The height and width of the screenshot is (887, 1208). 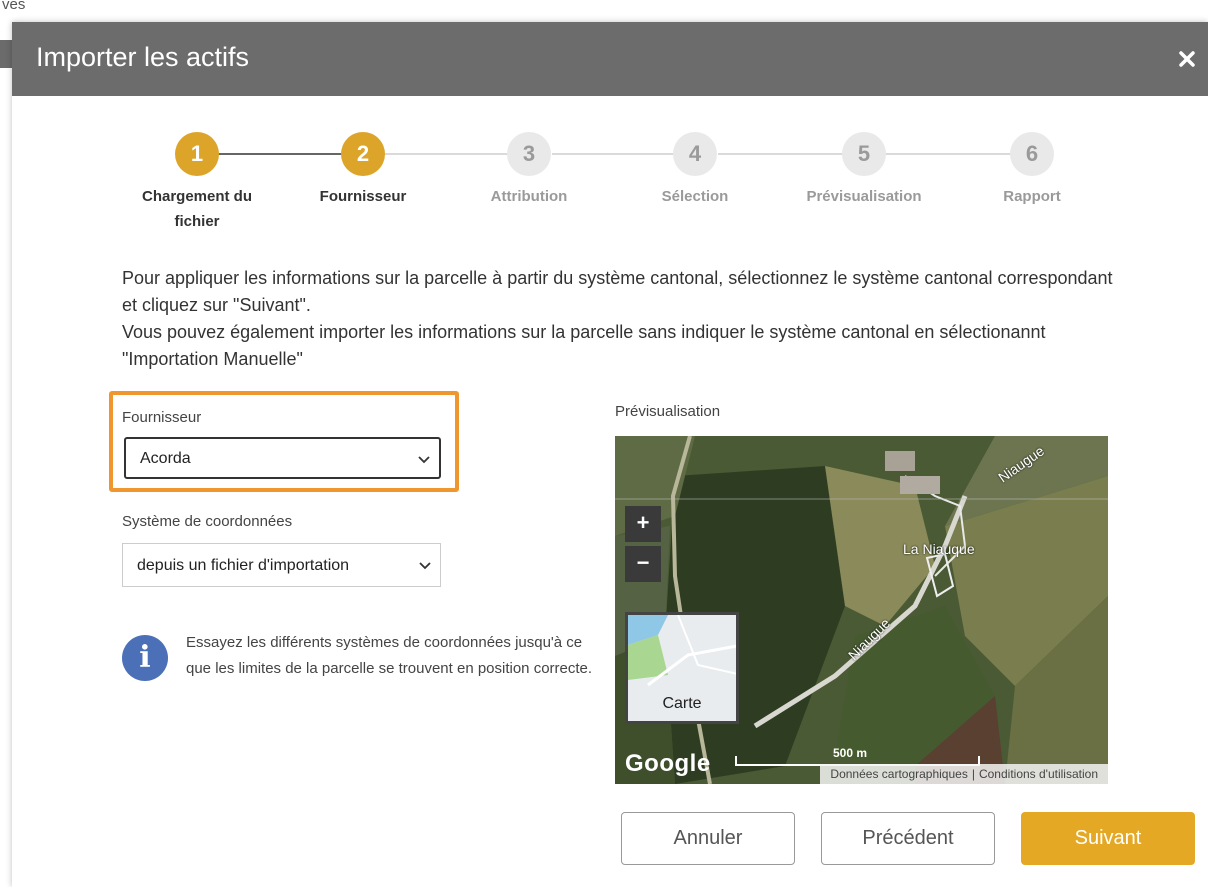 I want to click on map-terms-link: Conditions d'utilisation, so click(x=1038, y=774).